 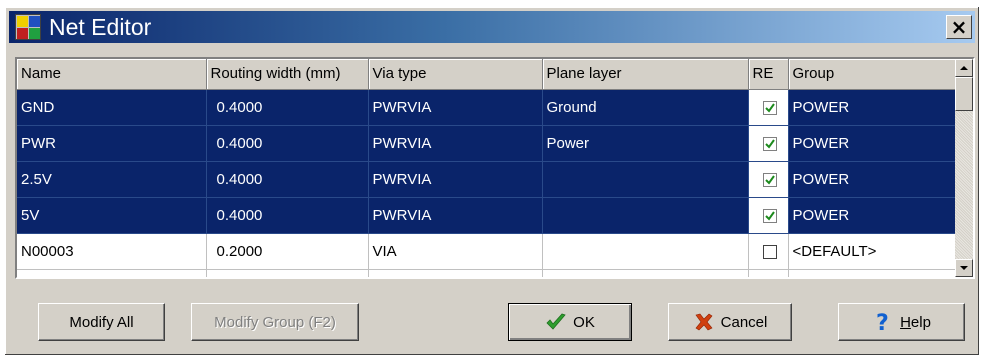 What do you see at coordinates (964, 168) in the screenshot?
I see `vertical-scrollbar` at bounding box center [964, 168].